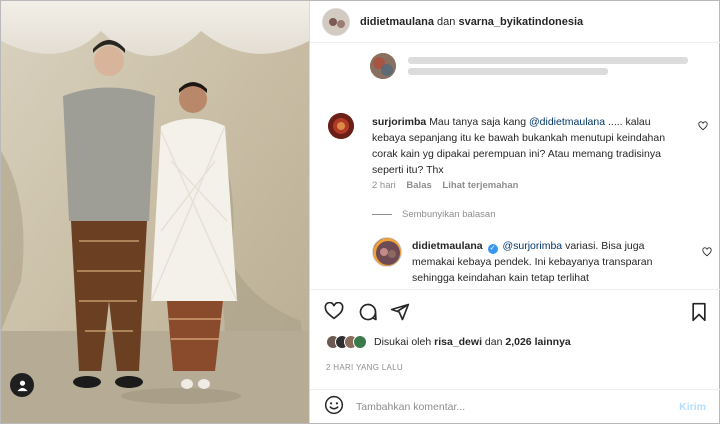  I want to click on blurred-caption, so click(529, 66).